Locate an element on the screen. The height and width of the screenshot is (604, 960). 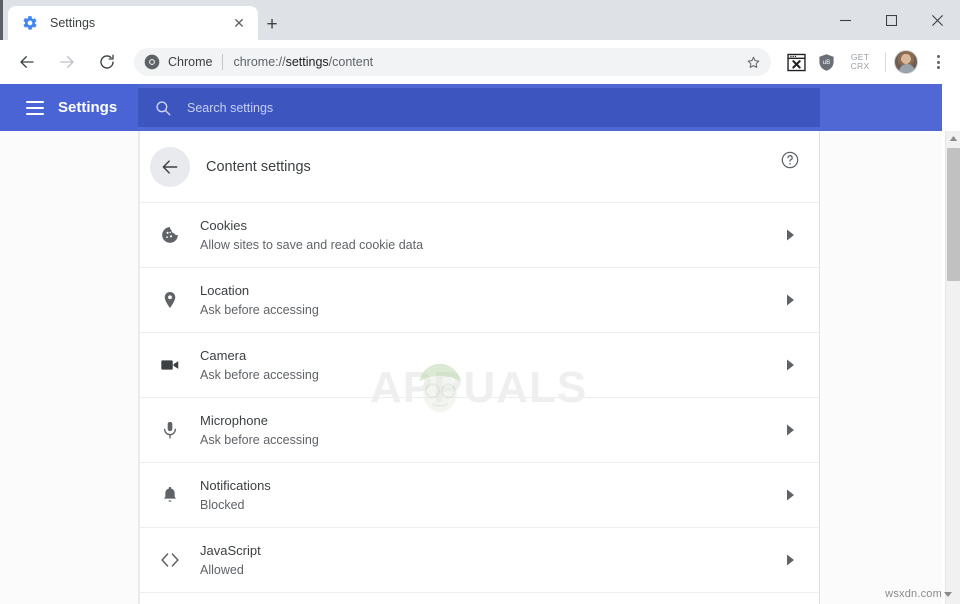
settings-title: Settings is located at coordinates (88, 107).